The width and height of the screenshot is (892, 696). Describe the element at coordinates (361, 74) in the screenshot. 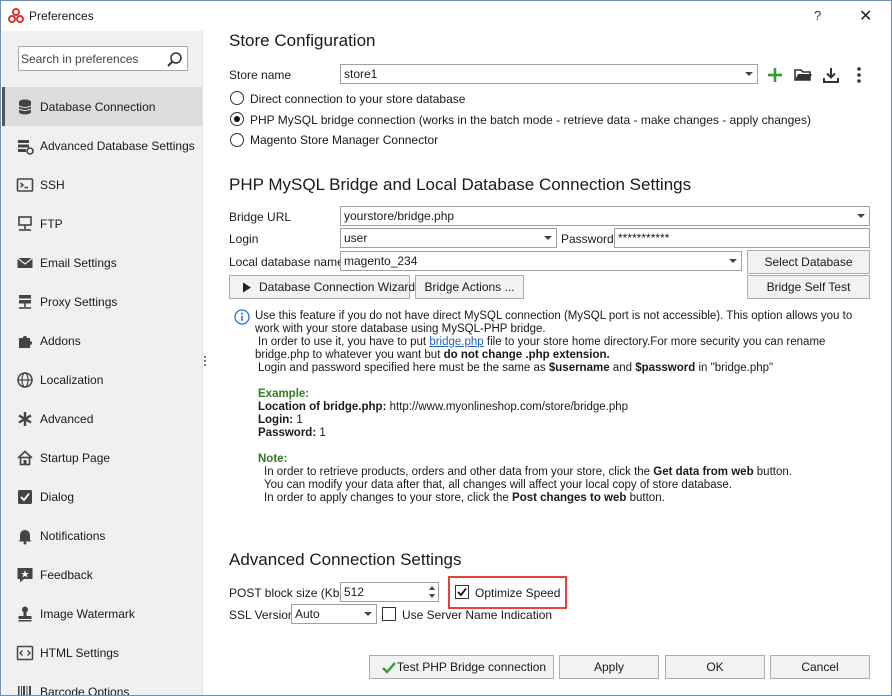

I see `store-name-value: store1` at that location.